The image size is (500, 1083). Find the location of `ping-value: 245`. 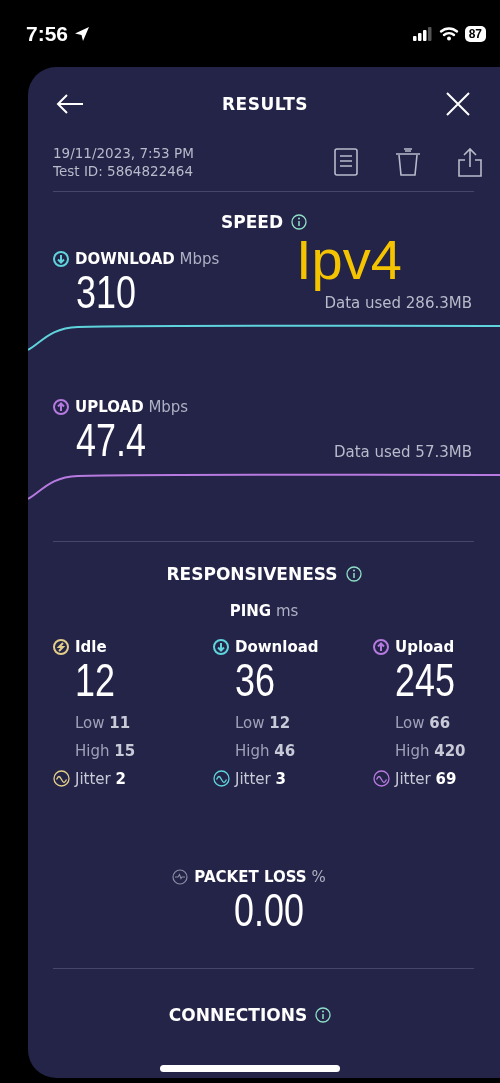

ping-value: 245 is located at coordinates (425, 679).